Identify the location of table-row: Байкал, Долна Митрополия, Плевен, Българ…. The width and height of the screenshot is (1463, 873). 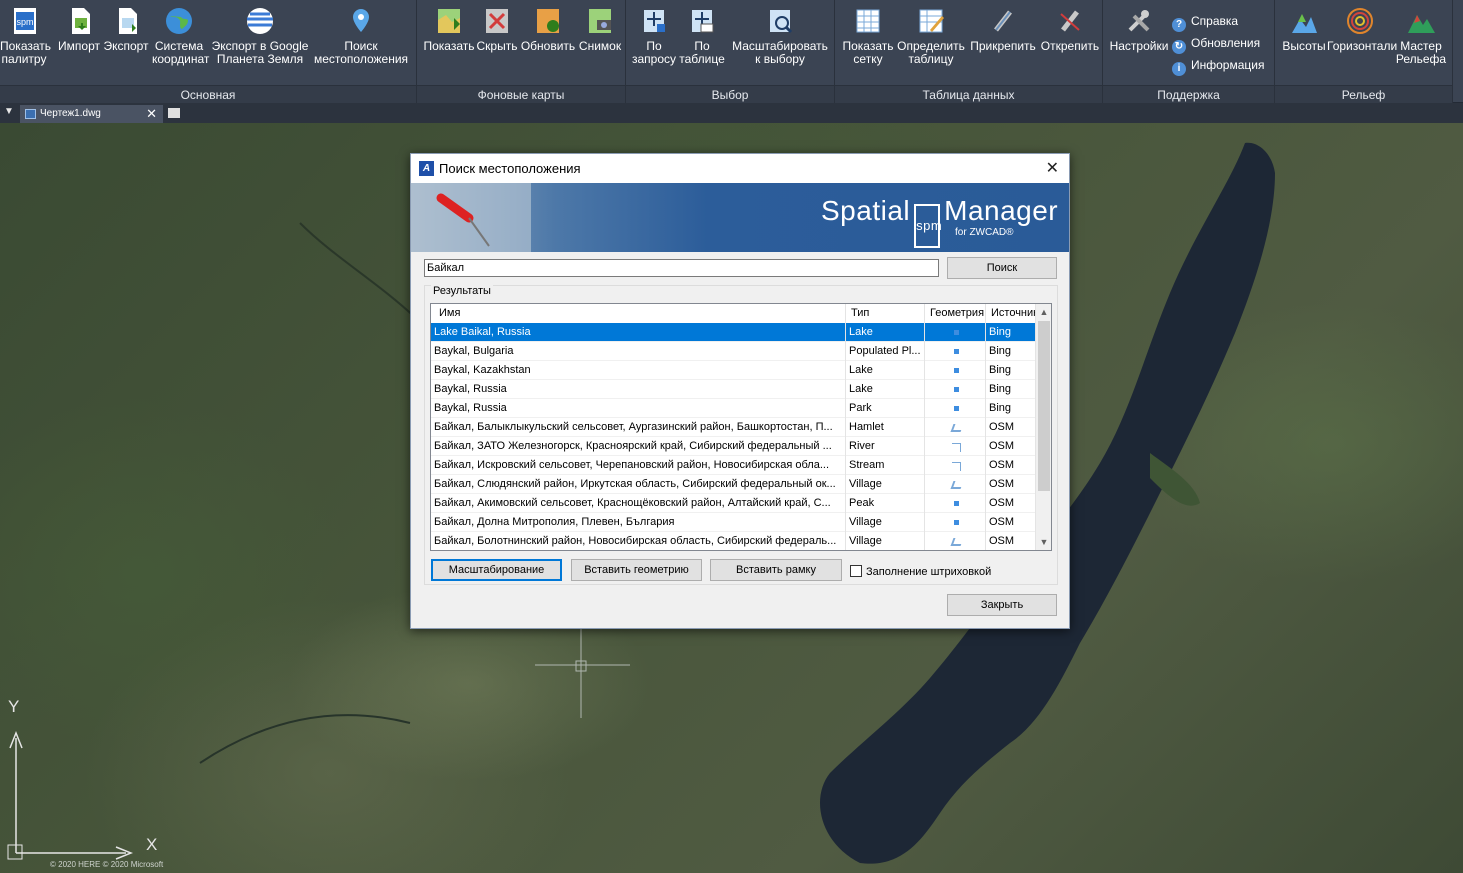
(733, 522).